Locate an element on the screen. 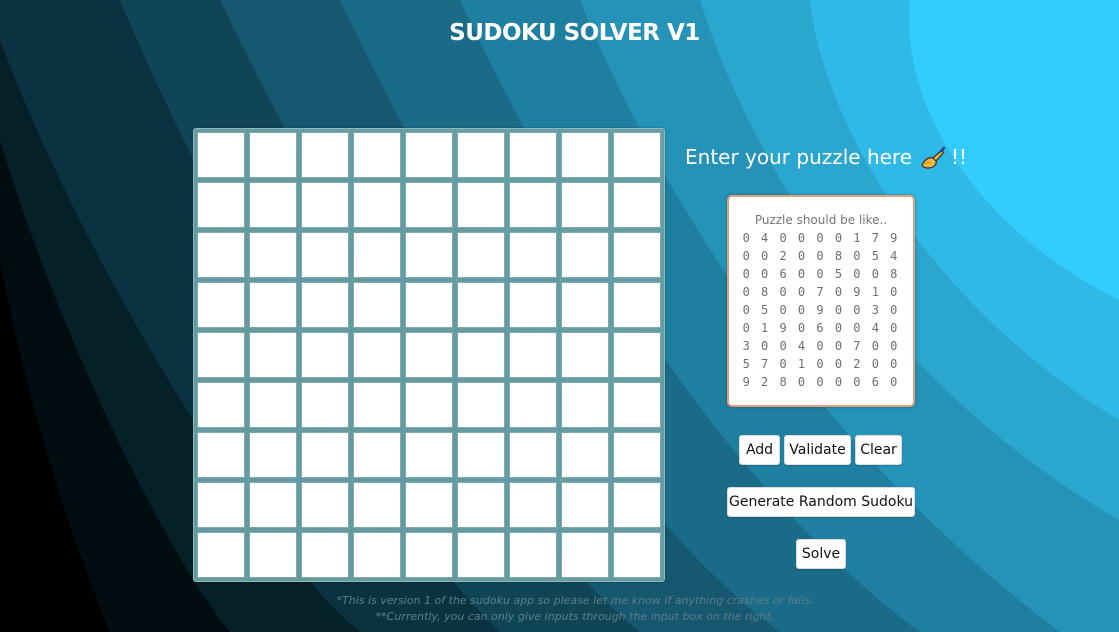  input-prompt: Enter your puzzle here !! is located at coordinates (826, 157).